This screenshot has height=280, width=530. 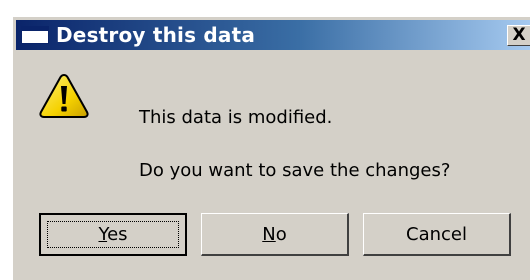 I want to click on close-icon: X, so click(x=519, y=35).